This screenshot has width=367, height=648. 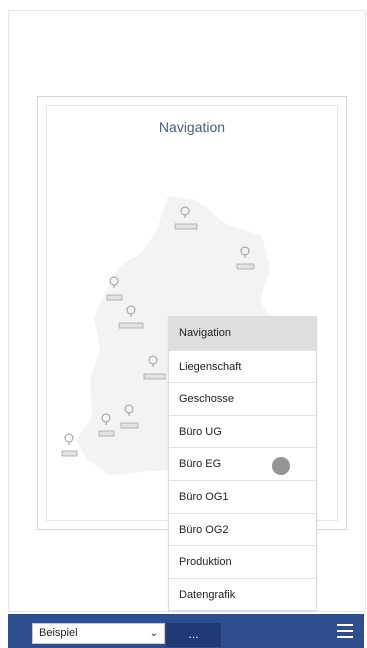 I want to click on menu-item-buero-ug: Büro UG, so click(x=242, y=431).